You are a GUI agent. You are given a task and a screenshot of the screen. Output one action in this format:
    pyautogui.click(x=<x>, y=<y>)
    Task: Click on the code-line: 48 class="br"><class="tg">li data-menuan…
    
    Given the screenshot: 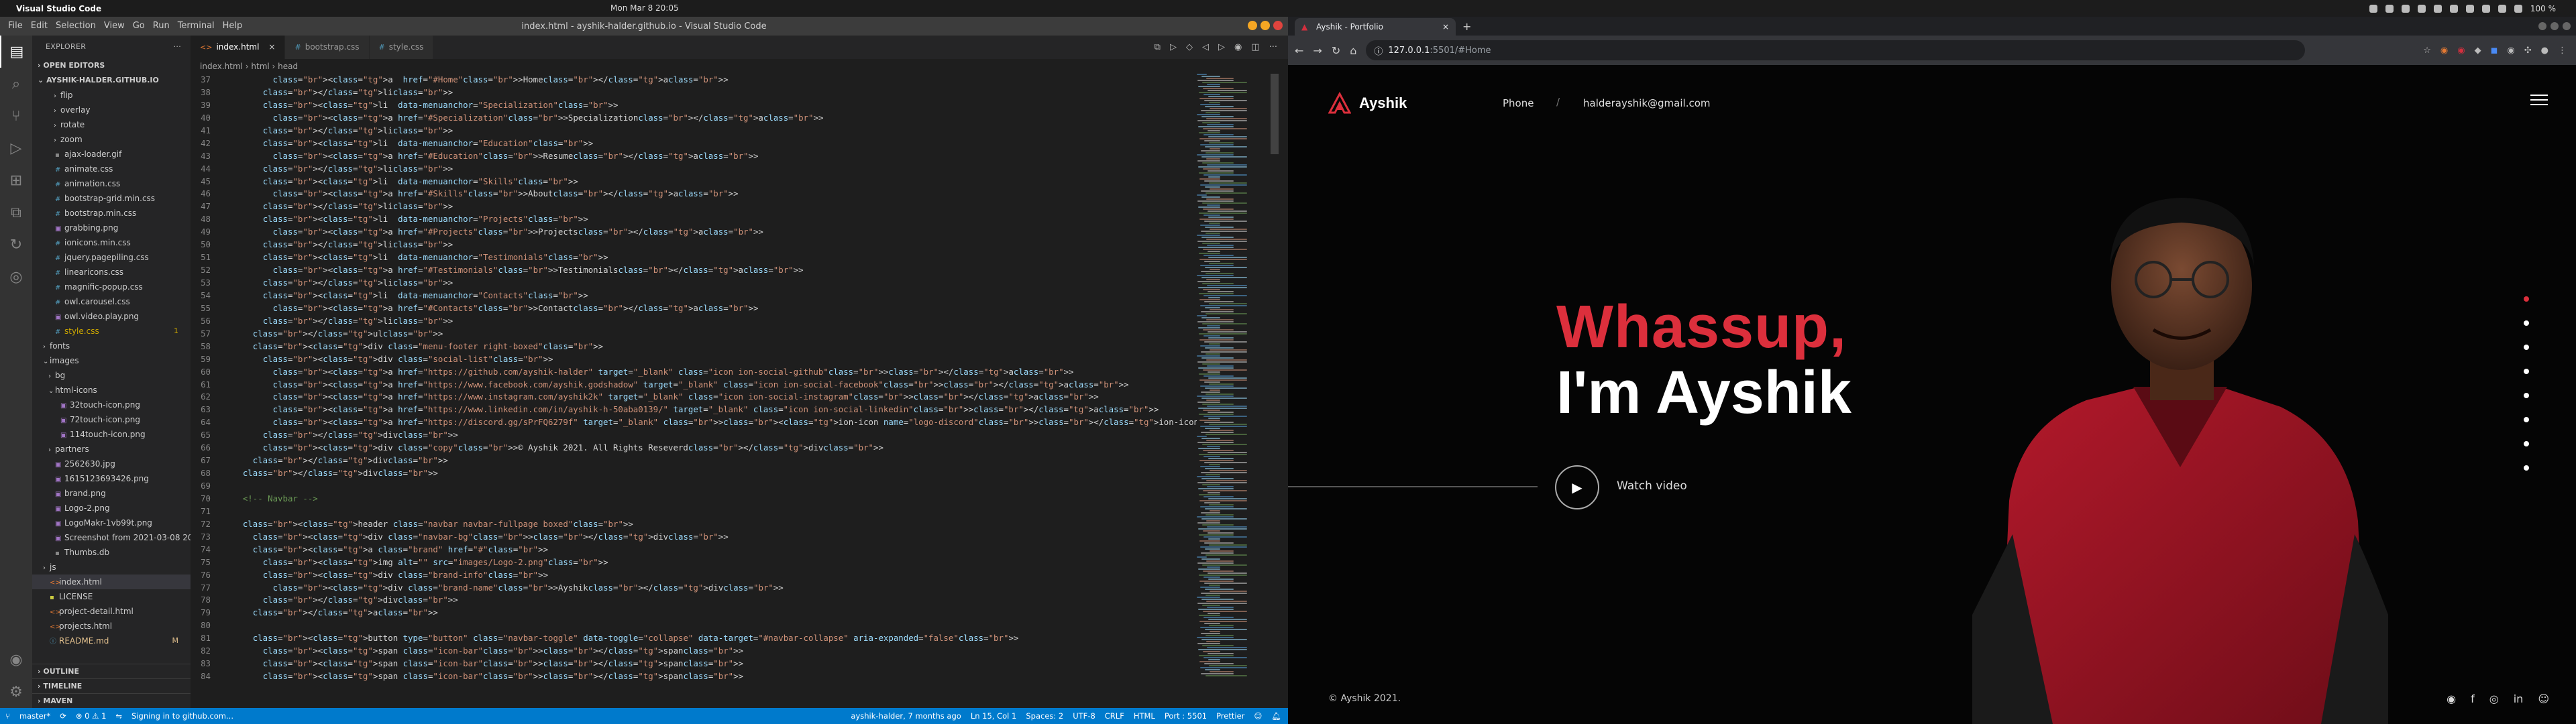 What is the action you would take?
    pyautogui.click(x=694, y=219)
    